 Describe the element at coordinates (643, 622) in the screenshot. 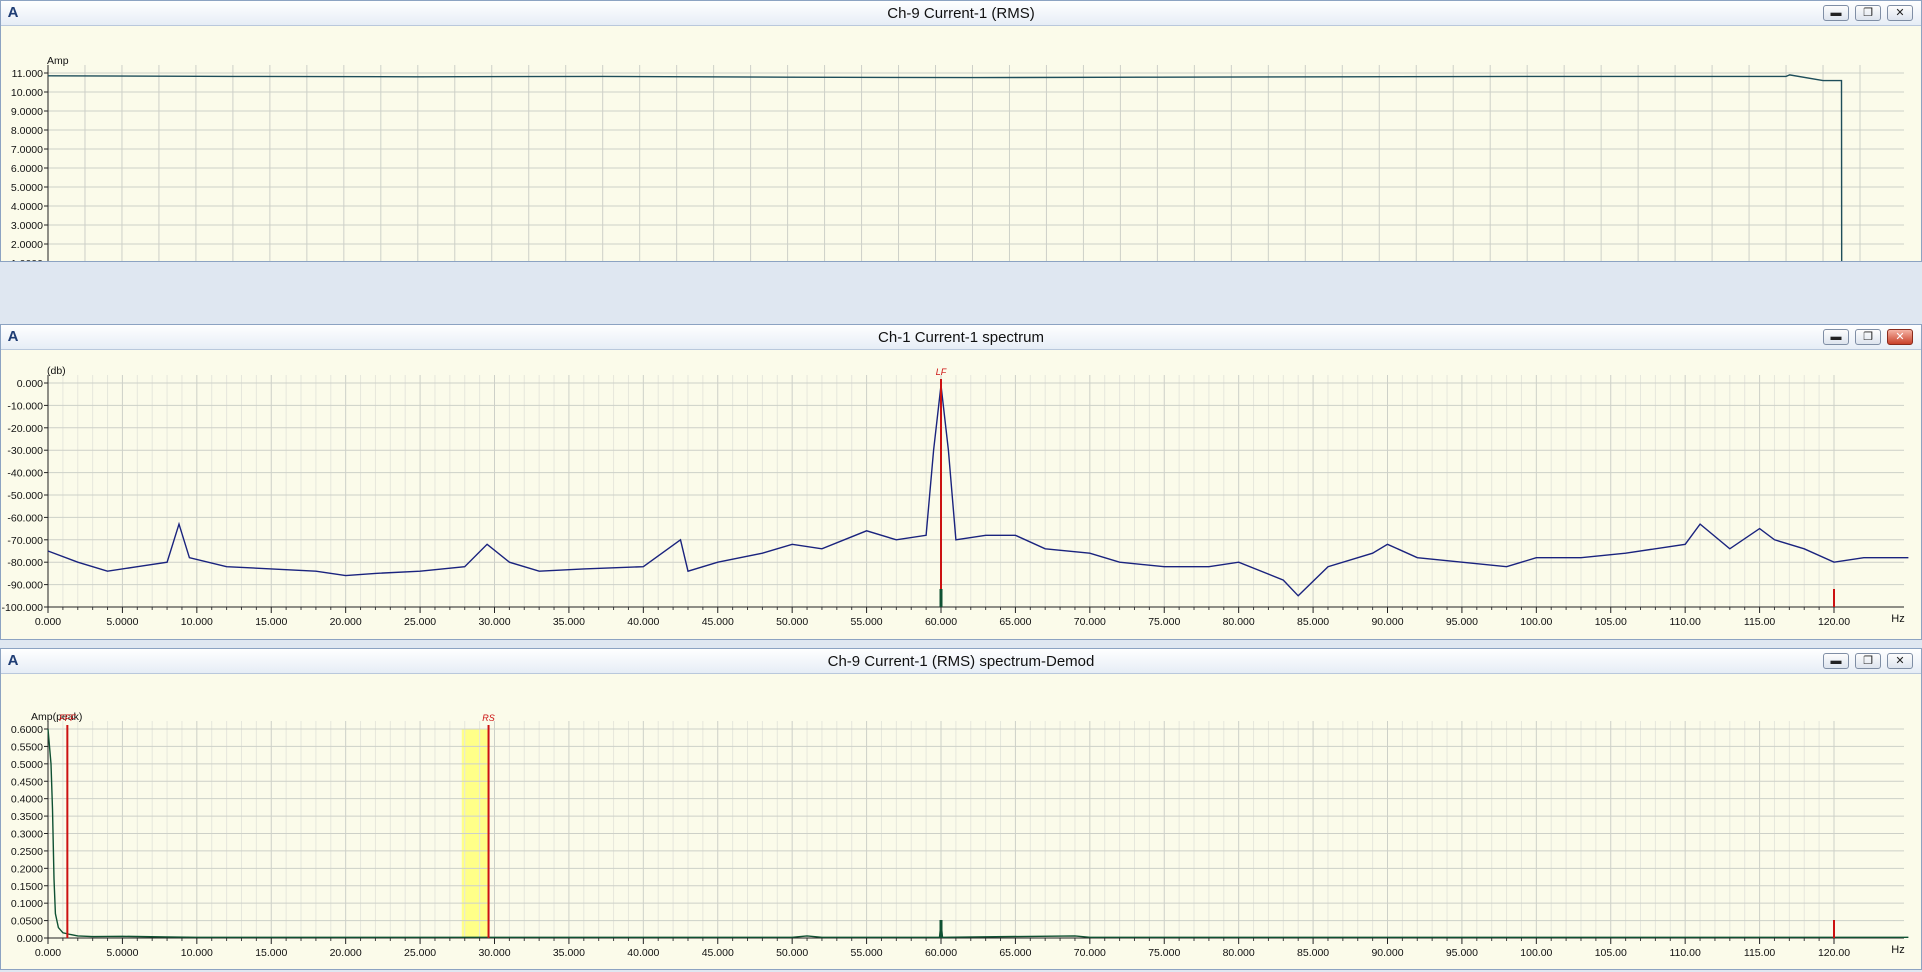

I see `x-tick-label: 40.000` at that location.